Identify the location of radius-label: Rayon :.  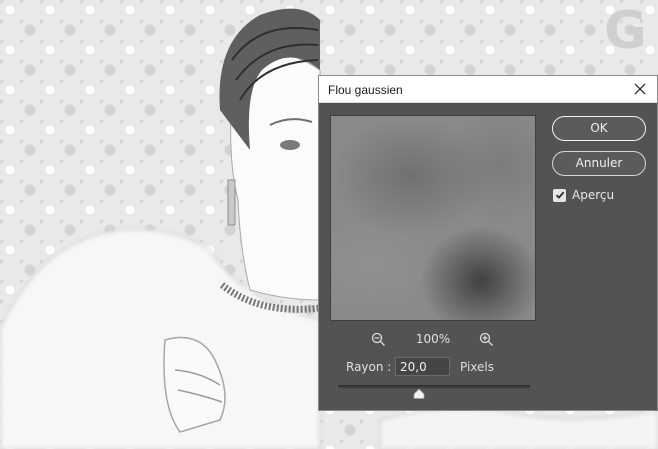
(369, 367).